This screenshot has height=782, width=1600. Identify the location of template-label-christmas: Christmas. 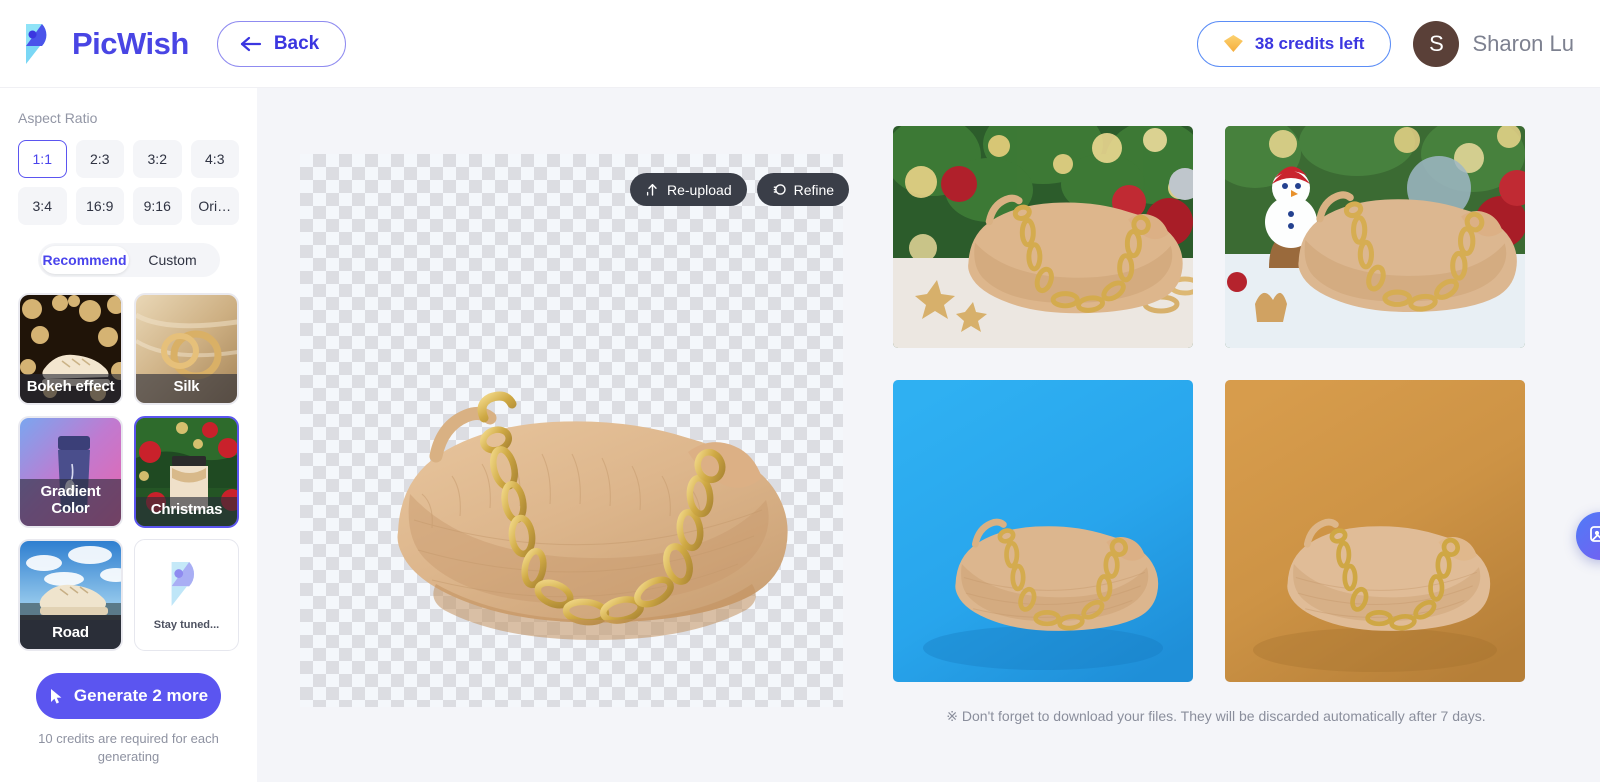
(186, 511).